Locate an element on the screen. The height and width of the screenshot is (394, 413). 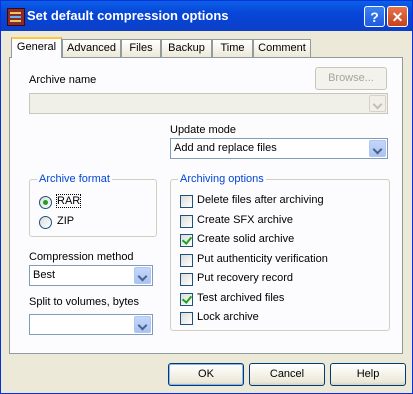
option-label: Lock archive is located at coordinates (228, 317).